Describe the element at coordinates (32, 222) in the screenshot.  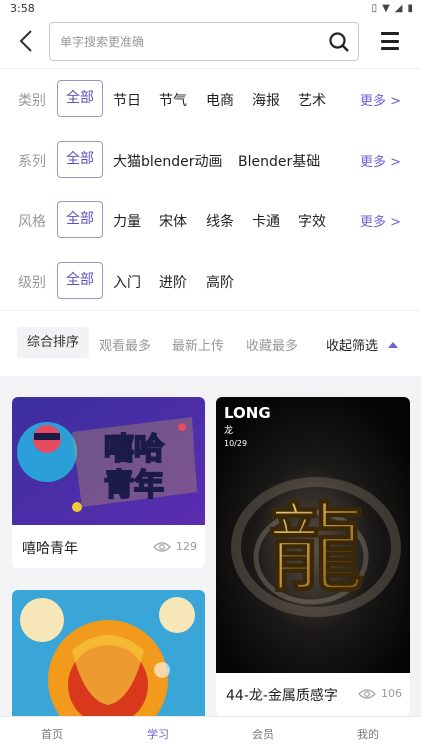
I see `filter-label: 风格` at that location.